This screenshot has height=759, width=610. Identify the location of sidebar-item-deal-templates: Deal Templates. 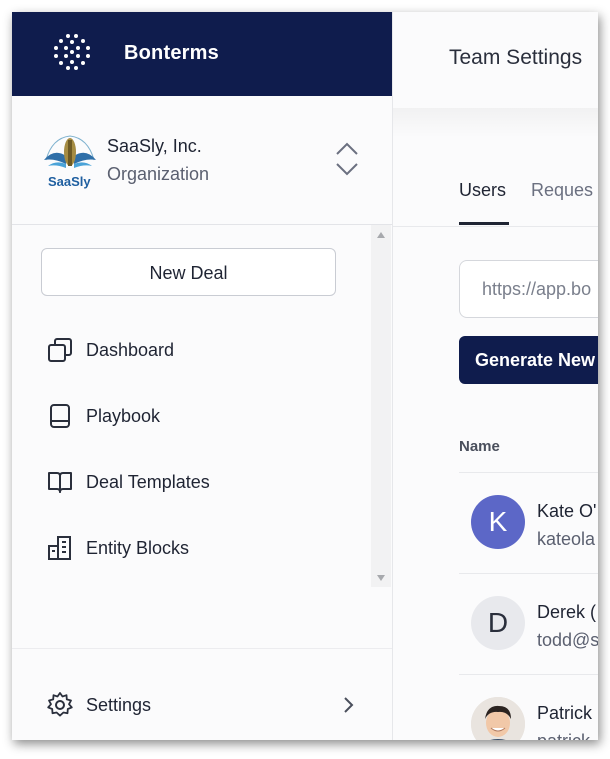
(196, 482).